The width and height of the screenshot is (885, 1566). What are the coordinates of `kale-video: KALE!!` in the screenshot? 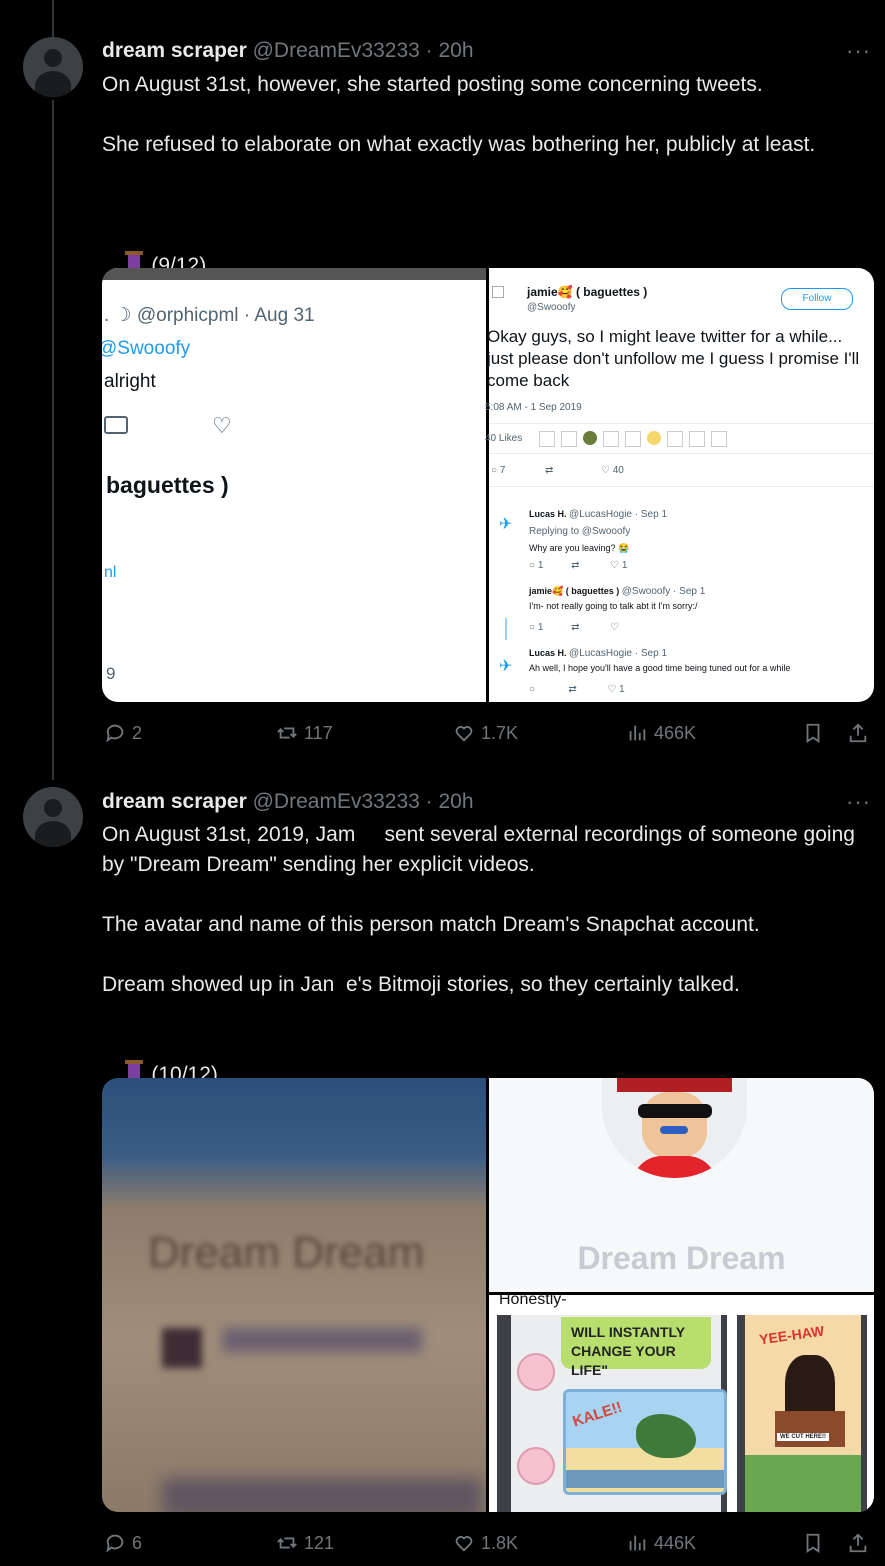 It's located at (645, 1442).